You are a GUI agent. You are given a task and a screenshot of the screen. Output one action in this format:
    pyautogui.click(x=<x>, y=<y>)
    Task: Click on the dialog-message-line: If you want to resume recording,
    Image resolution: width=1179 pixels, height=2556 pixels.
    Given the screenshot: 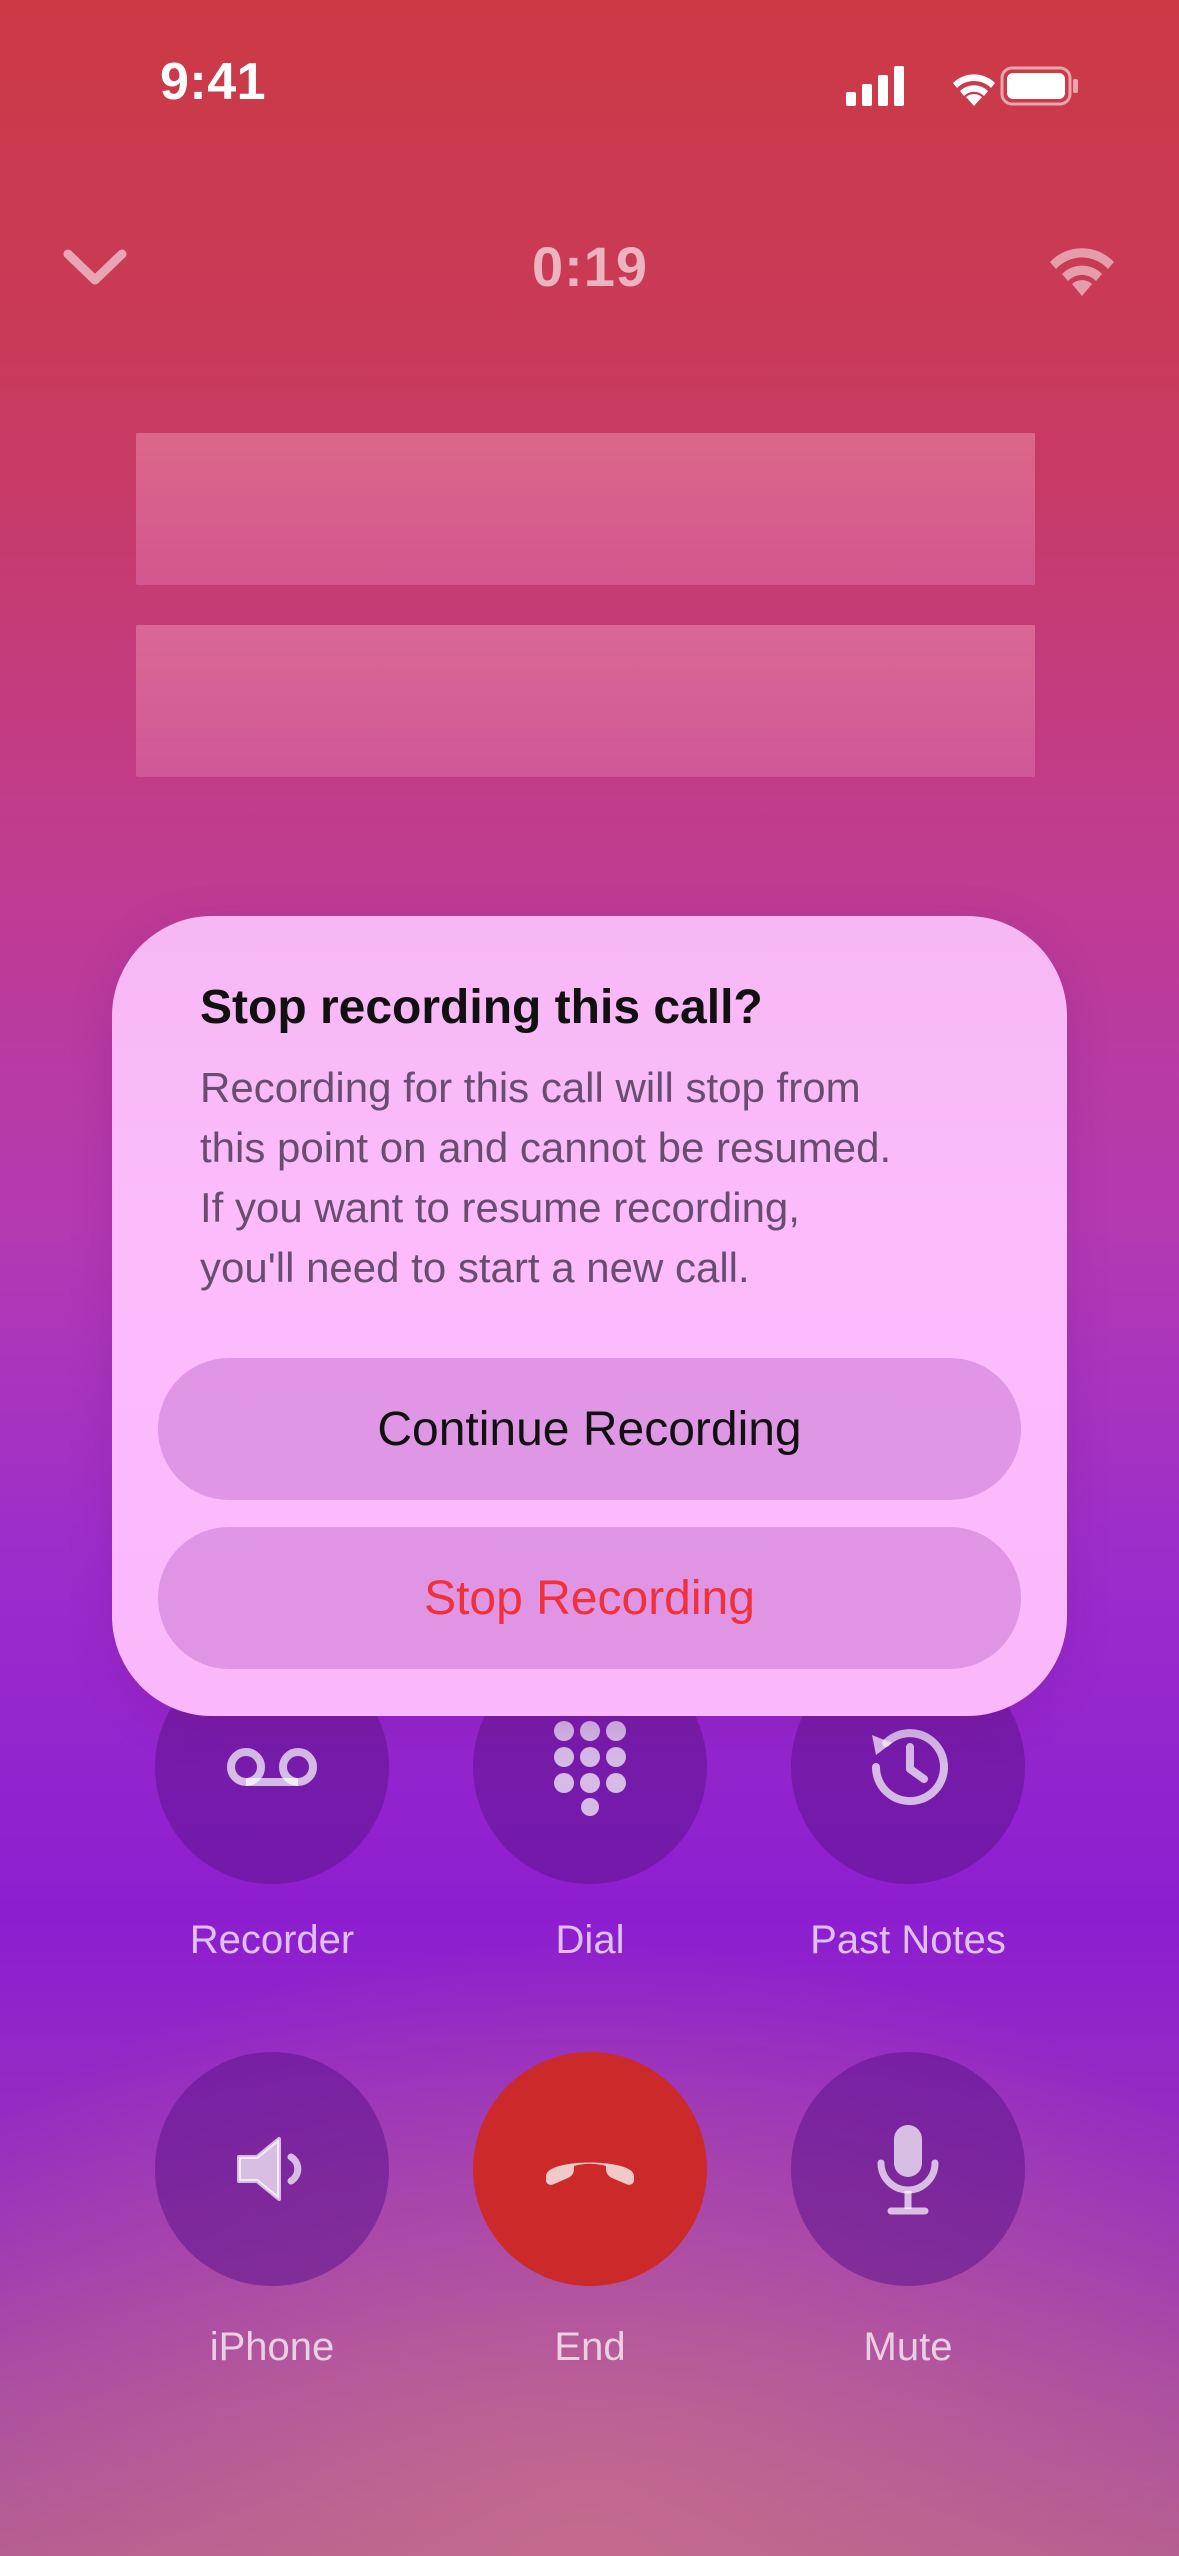 What is the action you would take?
    pyautogui.click(x=500, y=1207)
    